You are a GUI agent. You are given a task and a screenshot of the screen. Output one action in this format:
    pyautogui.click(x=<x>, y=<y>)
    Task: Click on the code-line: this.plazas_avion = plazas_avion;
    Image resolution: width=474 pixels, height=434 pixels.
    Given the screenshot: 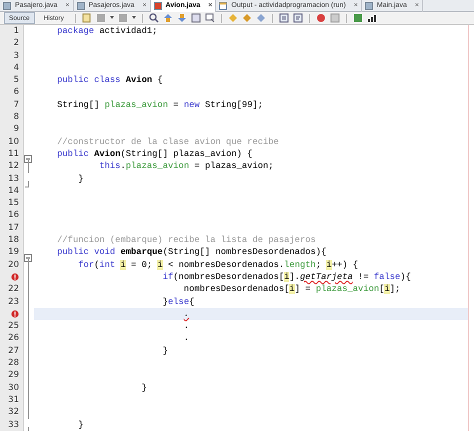 What is the action you would take?
    pyautogui.click(x=186, y=166)
    